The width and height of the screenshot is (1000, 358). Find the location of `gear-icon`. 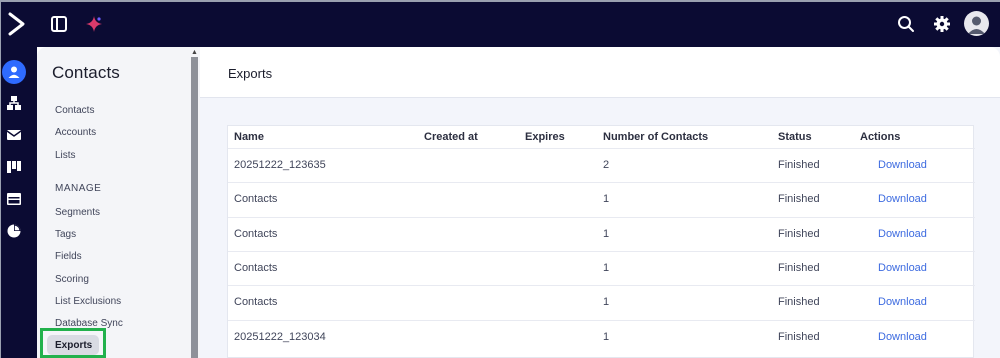

gear-icon is located at coordinates (942, 24).